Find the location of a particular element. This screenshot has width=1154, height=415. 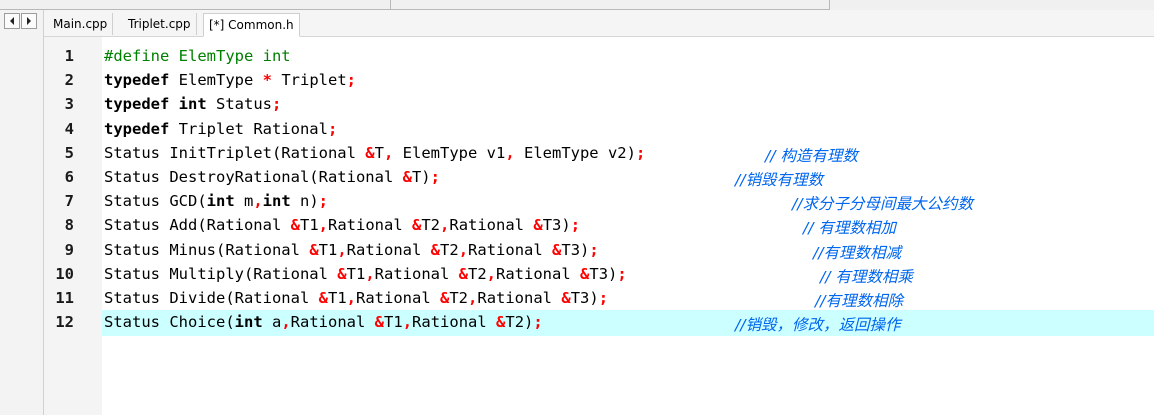

line-number: 2 is located at coordinates (69, 80).